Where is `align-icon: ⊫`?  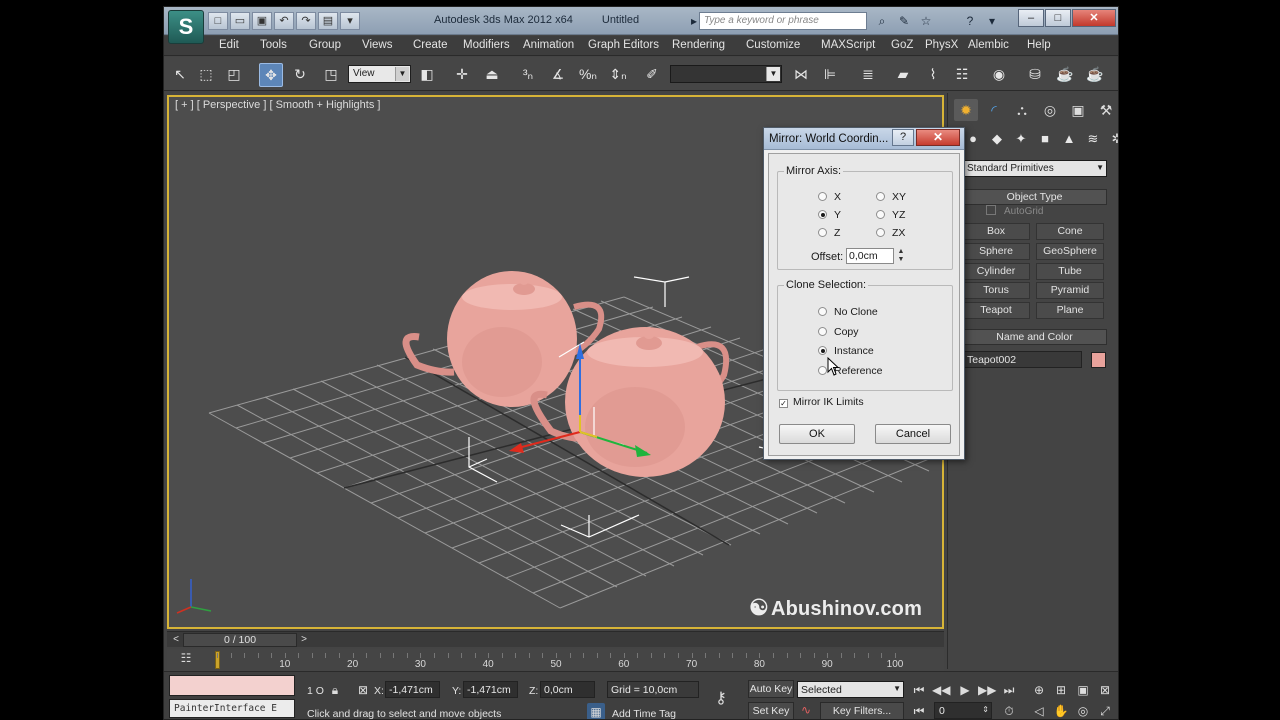 align-icon: ⊫ is located at coordinates (830, 75).